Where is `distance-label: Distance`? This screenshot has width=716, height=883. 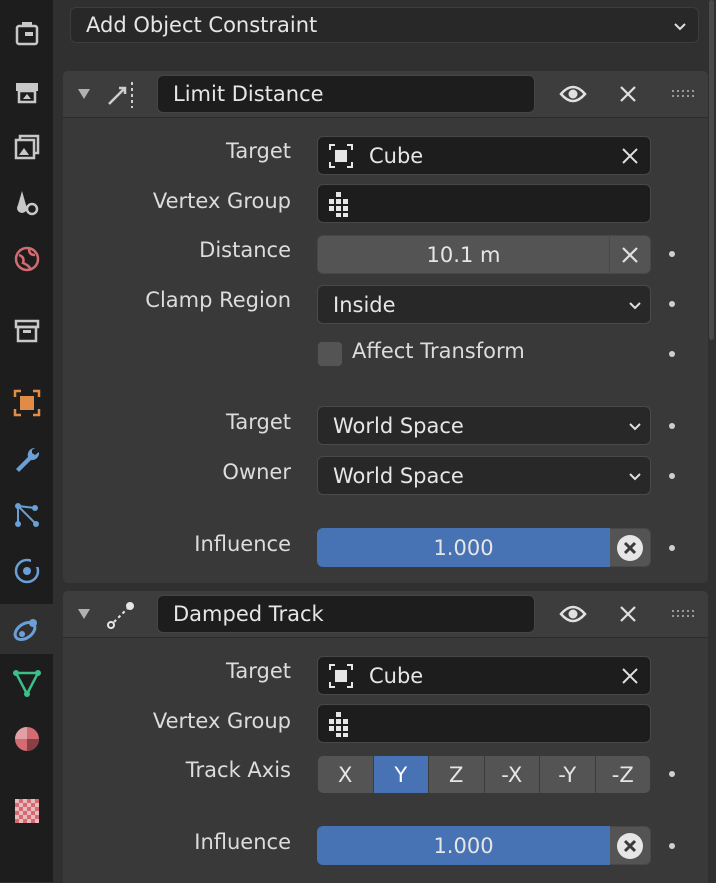
distance-label: Distance is located at coordinates (245, 250).